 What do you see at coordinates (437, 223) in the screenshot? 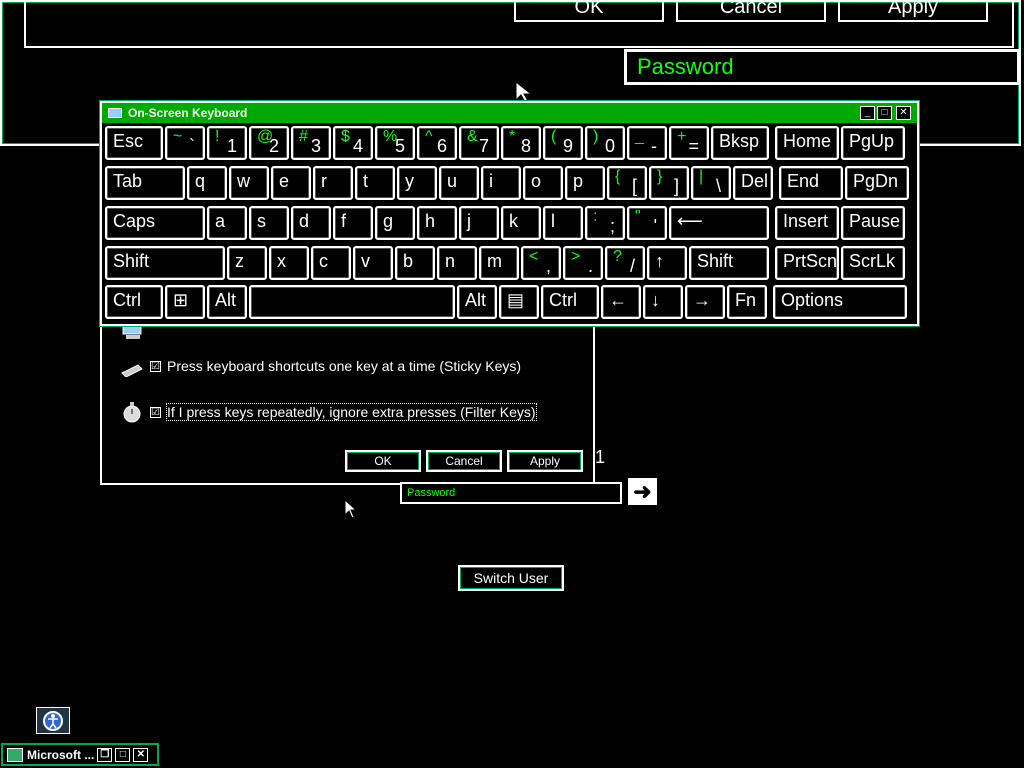
I see `key-h: h` at bounding box center [437, 223].